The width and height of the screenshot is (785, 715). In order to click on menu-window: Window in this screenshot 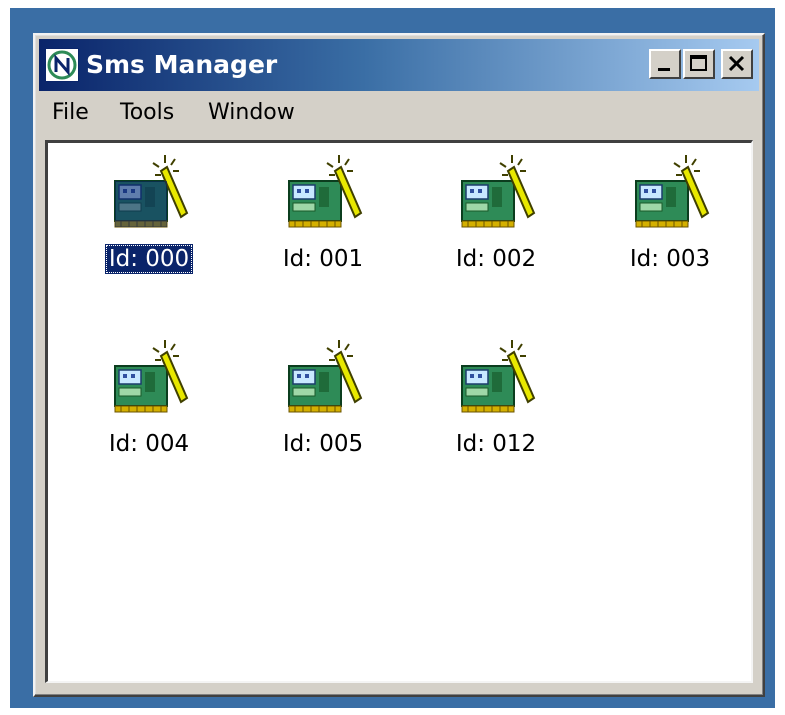, I will do `click(251, 113)`.